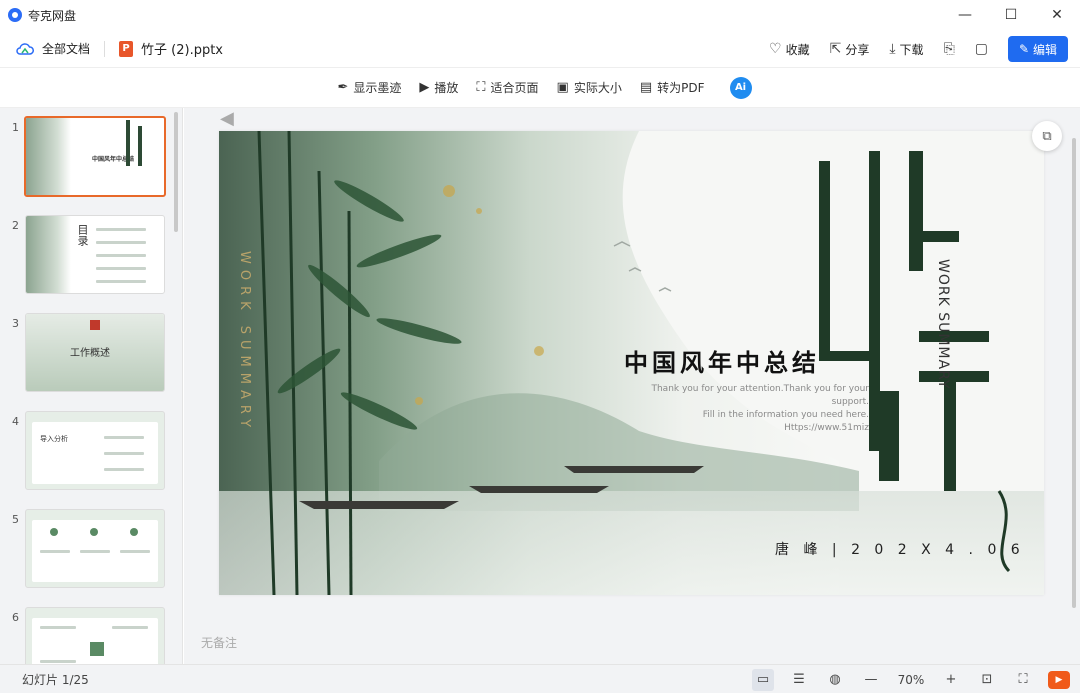 The width and height of the screenshot is (1080, 693). What do you see at coordinates (681, 88) in the screenshot?
I see `to-pdf-label: 转为PDF` at bounding box center [681, 88].